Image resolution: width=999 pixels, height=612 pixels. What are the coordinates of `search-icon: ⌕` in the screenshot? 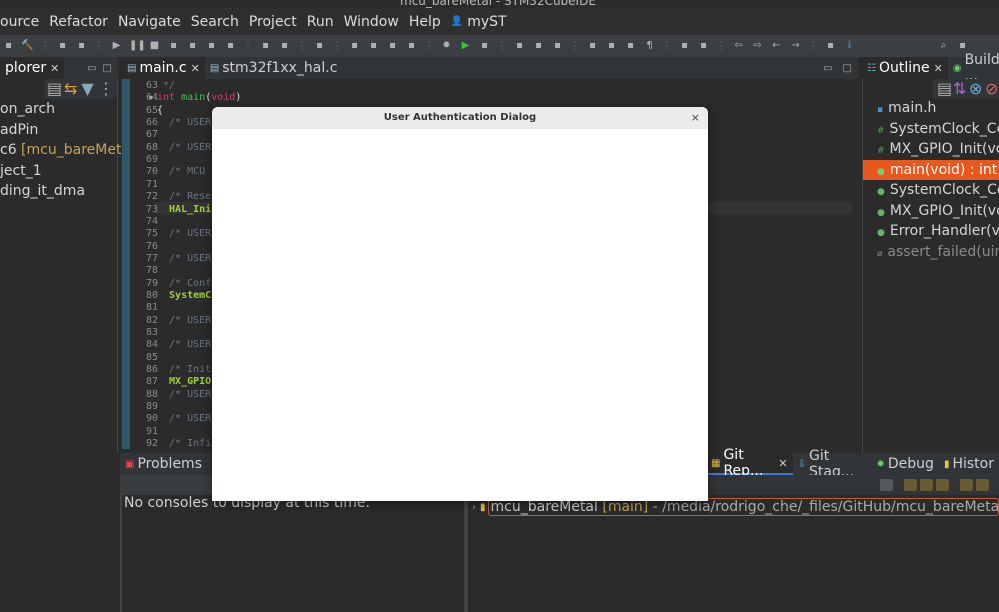 It's located at (943, 46).